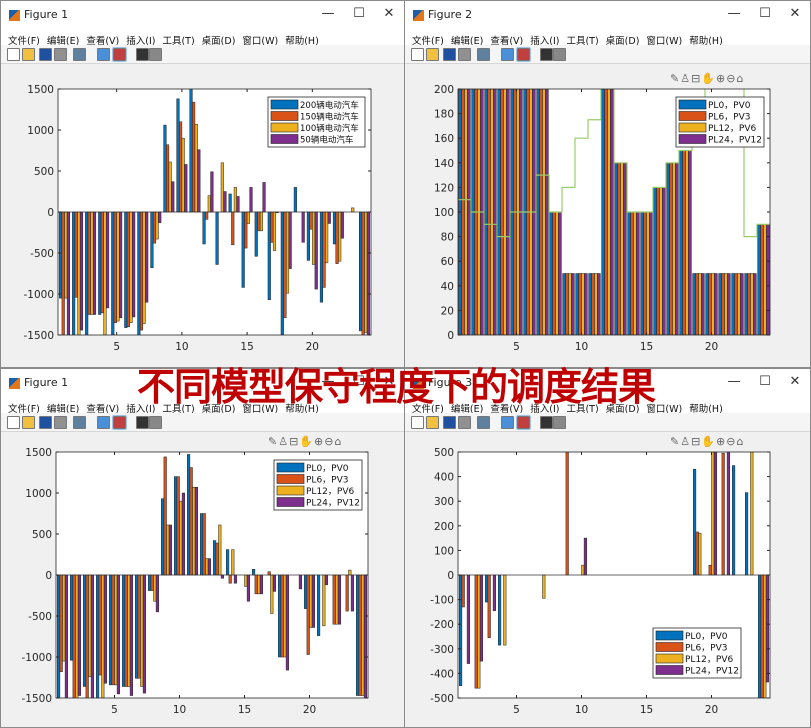  Describe the element at coordinates (442, 650) in the screenshot. I see `y-tick-label: -300` at that location.